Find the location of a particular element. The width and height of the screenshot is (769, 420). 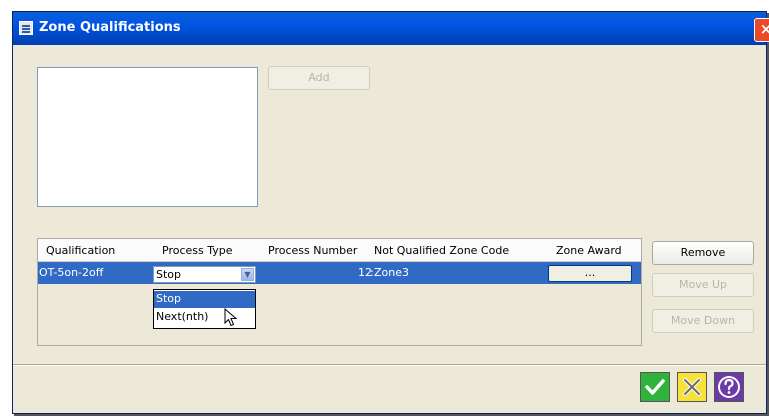

move-up-button: Move Up is located at coordinates (703, 285).